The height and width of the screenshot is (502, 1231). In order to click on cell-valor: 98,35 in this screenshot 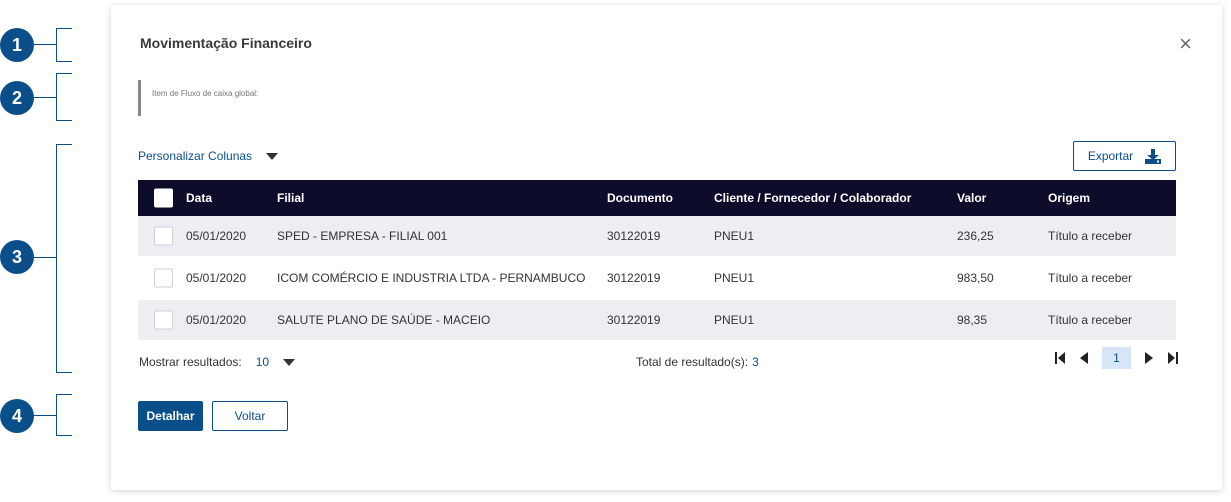, I will do `click(972, 320)`.